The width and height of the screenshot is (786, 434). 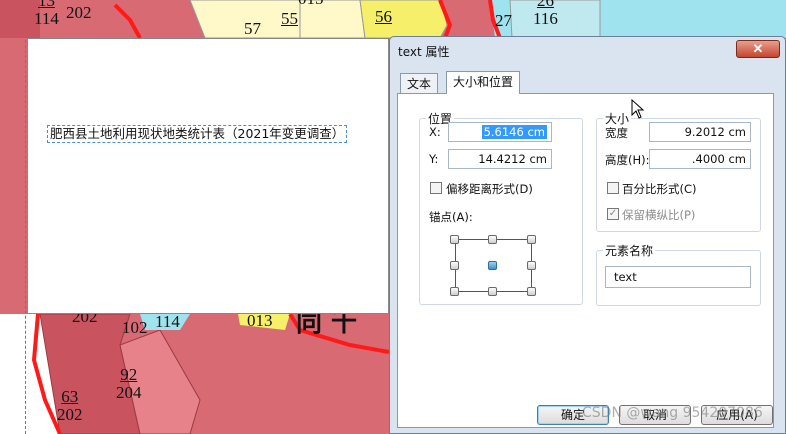 I want to click on keep-ratio-checkbox: ✓, so click(x=613, y=214).